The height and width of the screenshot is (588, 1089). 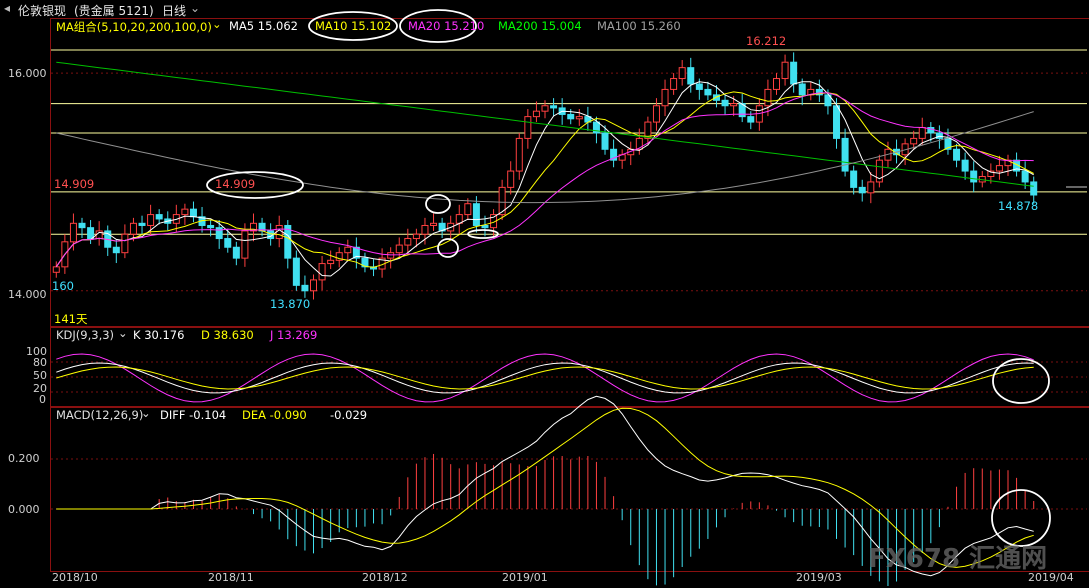 What do you see at coordinates (27, 73) in the screenshot?
I see `y-tick-16: 16.000` at bounding box center [27, 73].